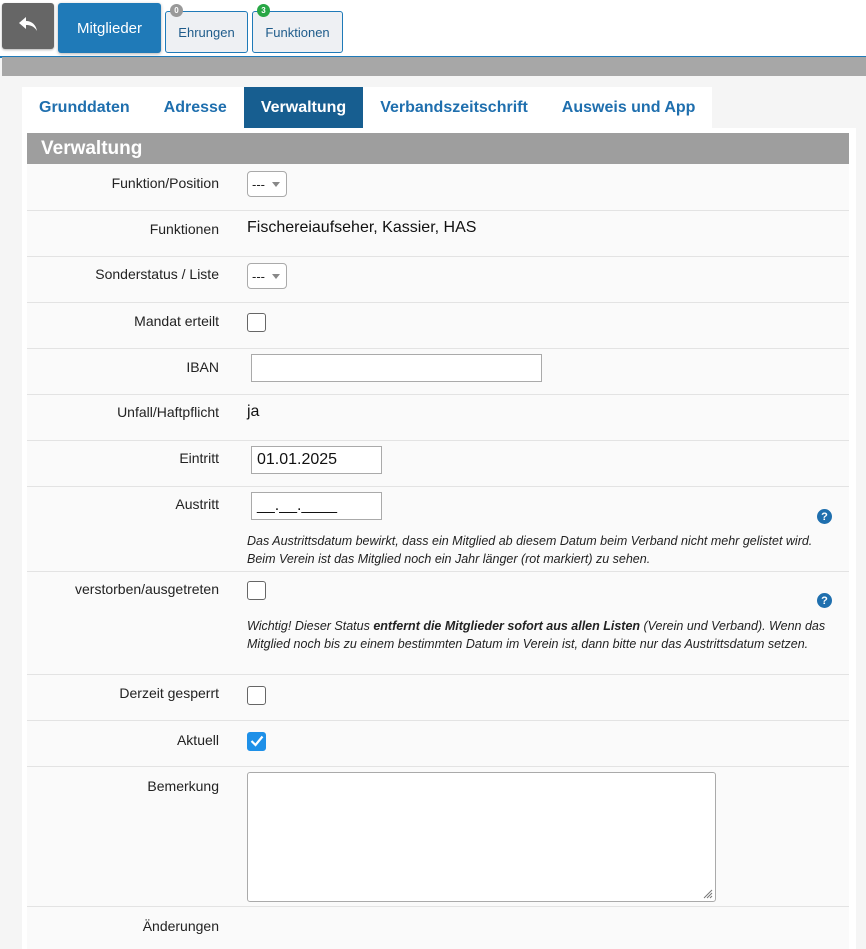 Image resolution: width=866 pixels, height=949 pixels. What do you see at coordinates (202, 367) in the screenshot?
I see `iban-label: IBAN` at bounding box center [202, 367].